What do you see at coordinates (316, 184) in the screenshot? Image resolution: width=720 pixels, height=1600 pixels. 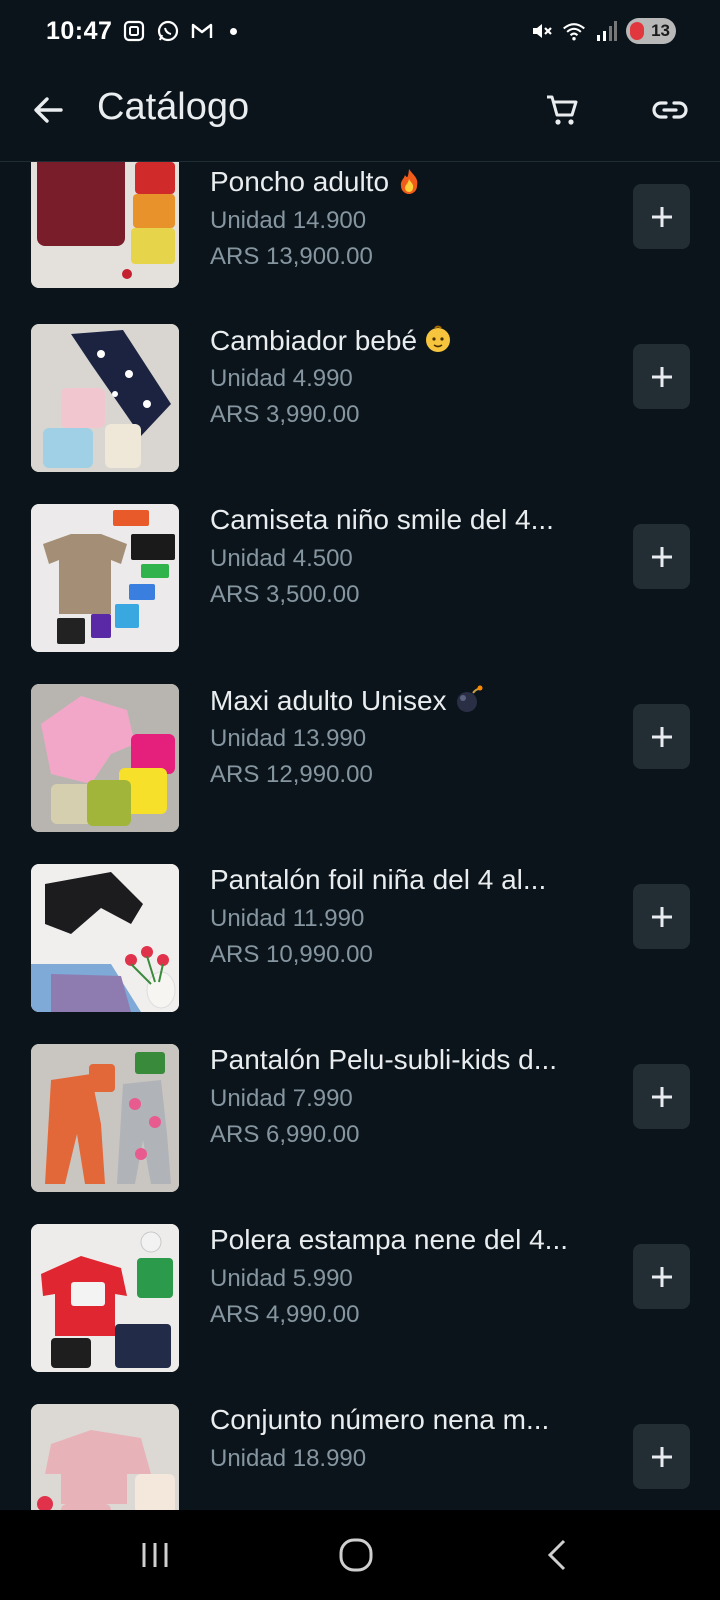 I see `product-name: Poncho adulto` at bounding box center [316, 184].